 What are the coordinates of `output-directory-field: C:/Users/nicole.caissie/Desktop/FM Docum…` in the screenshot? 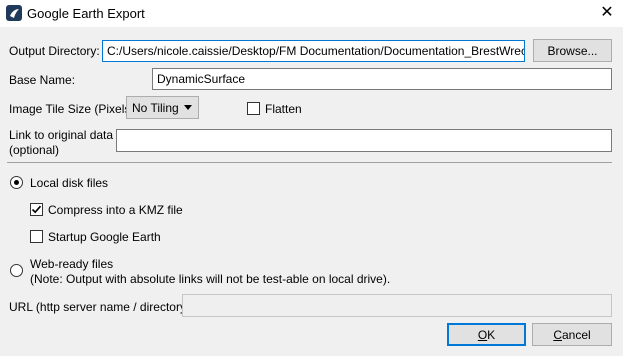 It's located at (313, 51).